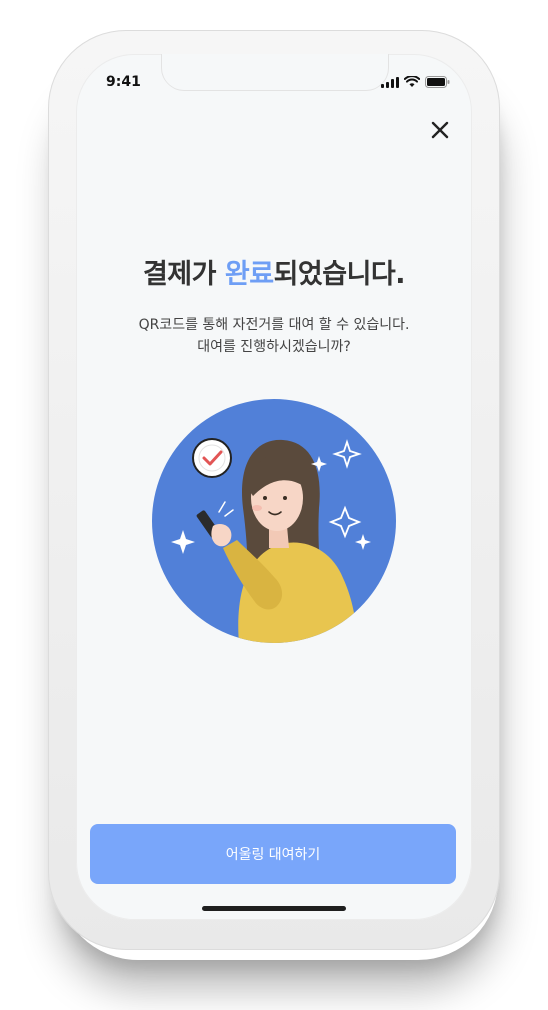 This screenshot has height=1010, width=548. I want to click on wifi-icon, so click(412, 81).